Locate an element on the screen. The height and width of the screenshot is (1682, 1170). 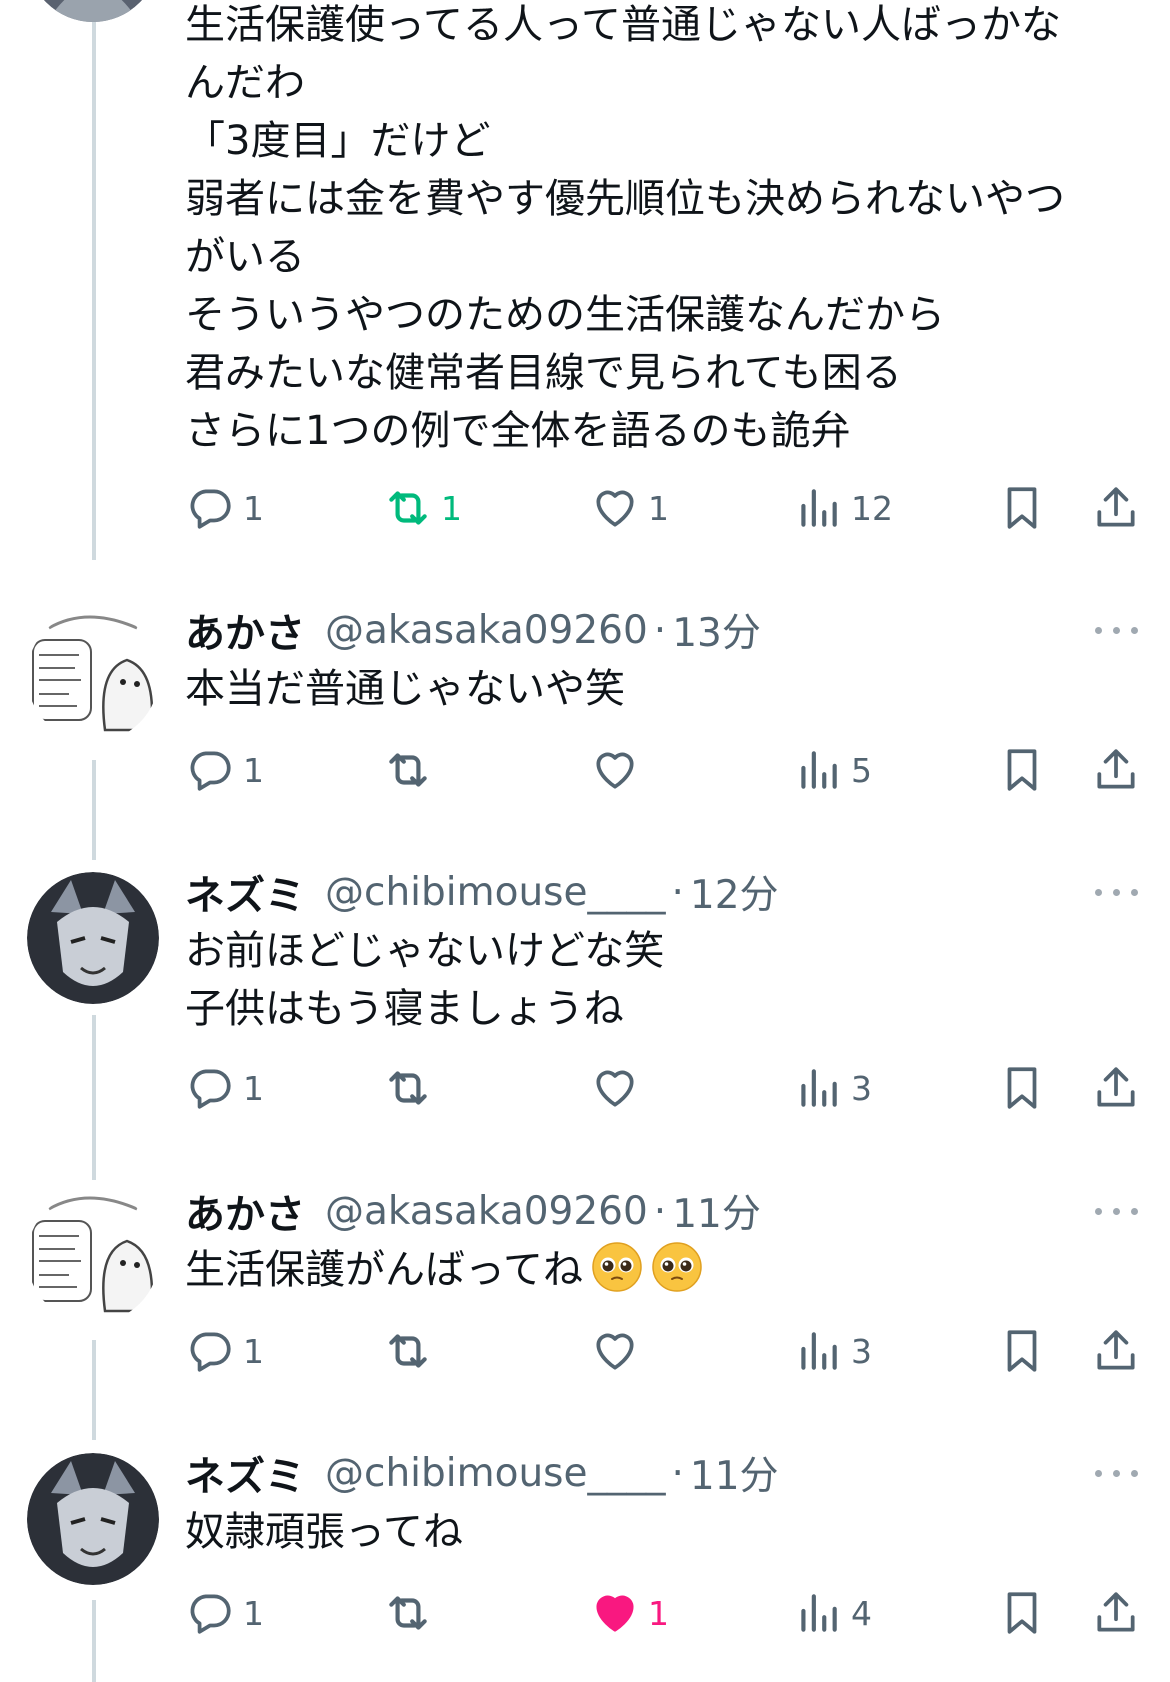
tweet-text: お前ほどじゃないけどな笑 子供はもう寝ましょうね is located at coordinates (660, 980).